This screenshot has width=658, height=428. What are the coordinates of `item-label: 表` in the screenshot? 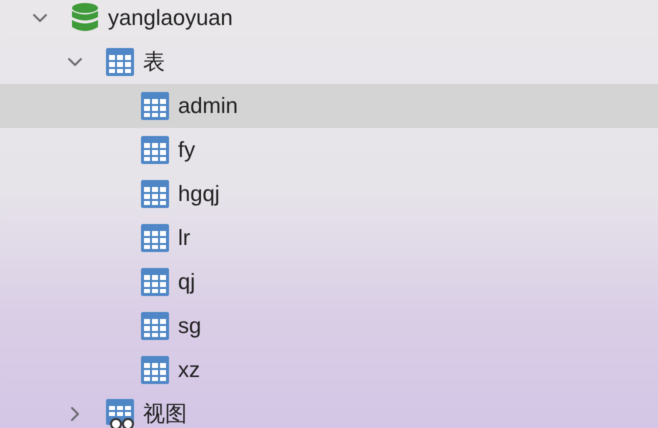 It's located at (154, 62).